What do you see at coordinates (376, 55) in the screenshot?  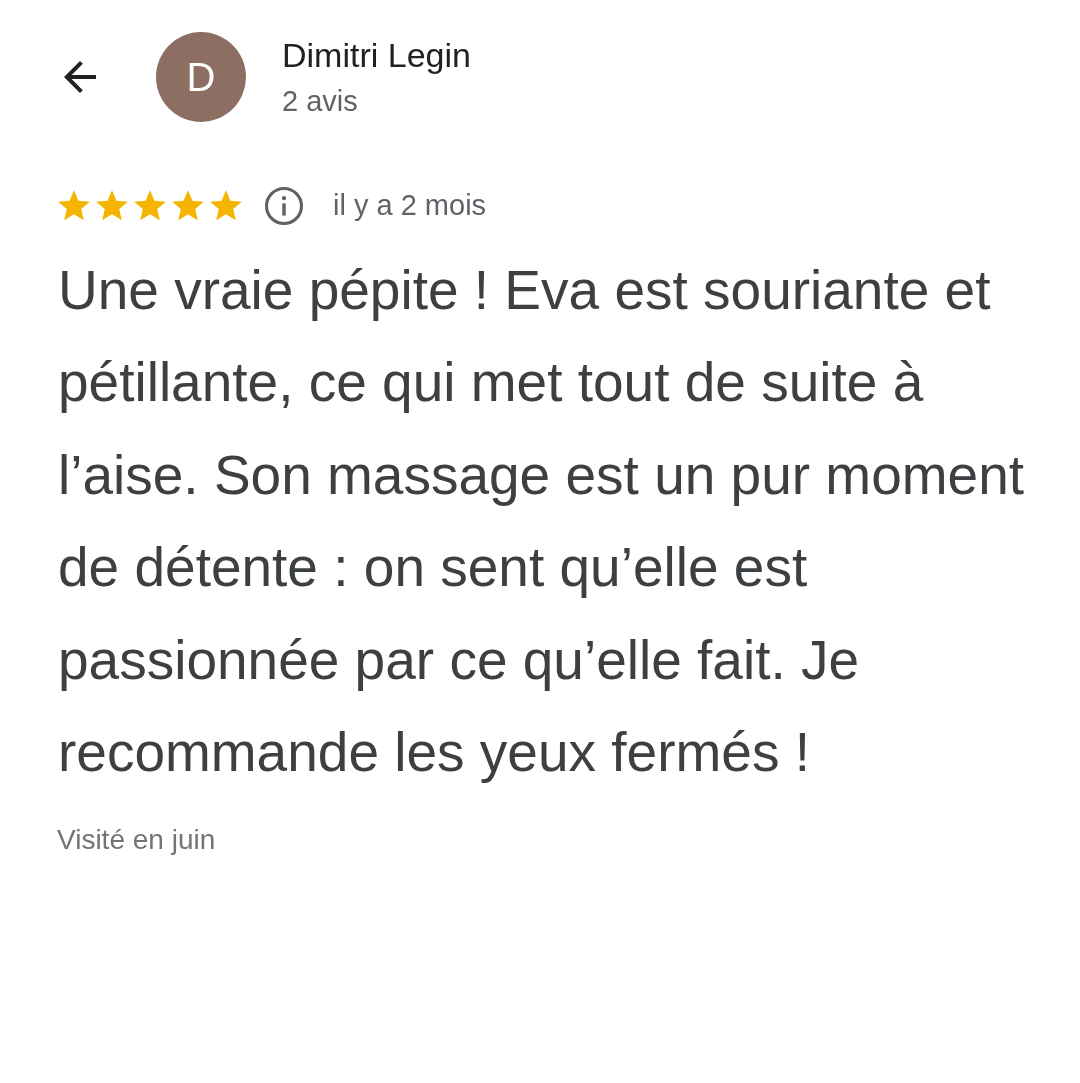 I see `reviewer-name: Dimitri Legin` at bounding box center [376, 55].